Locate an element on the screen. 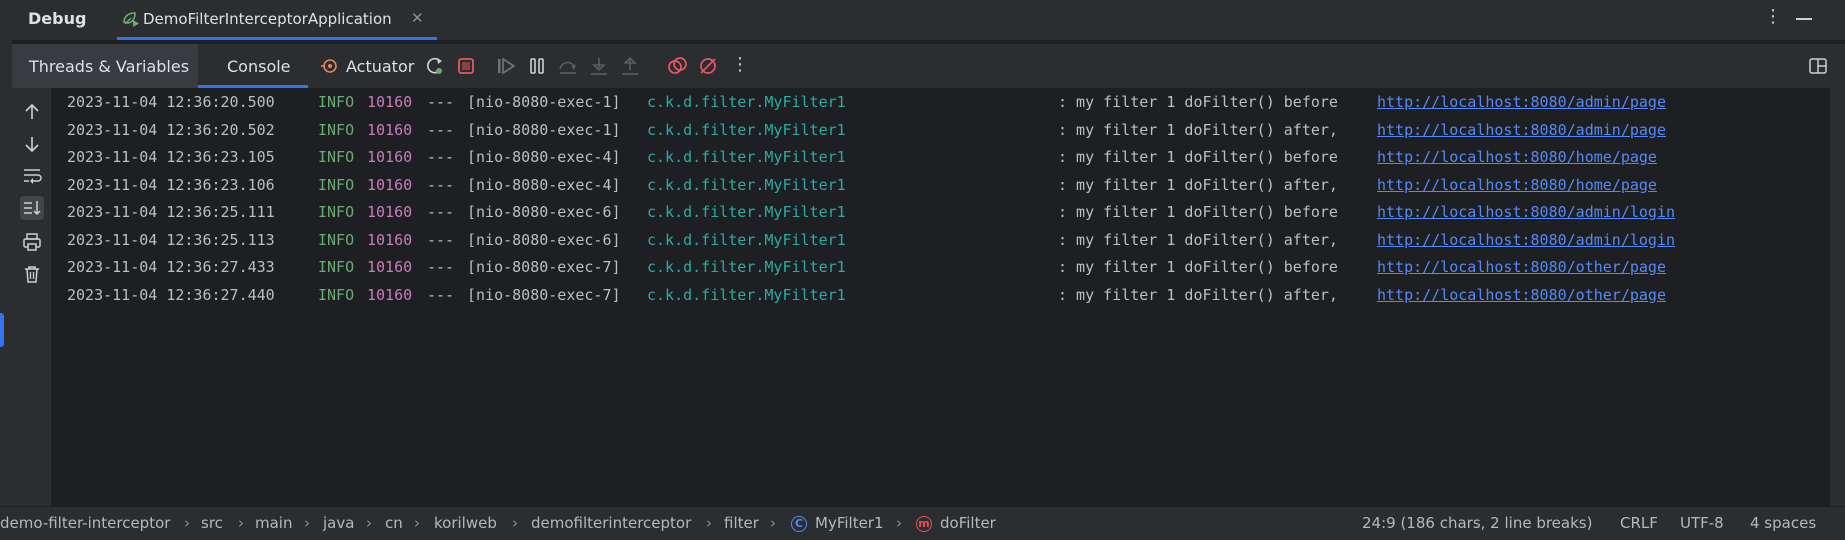 The width and height of the screenshot is (1845, 540). log-ts: 2023-11-04 12:36:27.433 is located at coordinates (171, 267).